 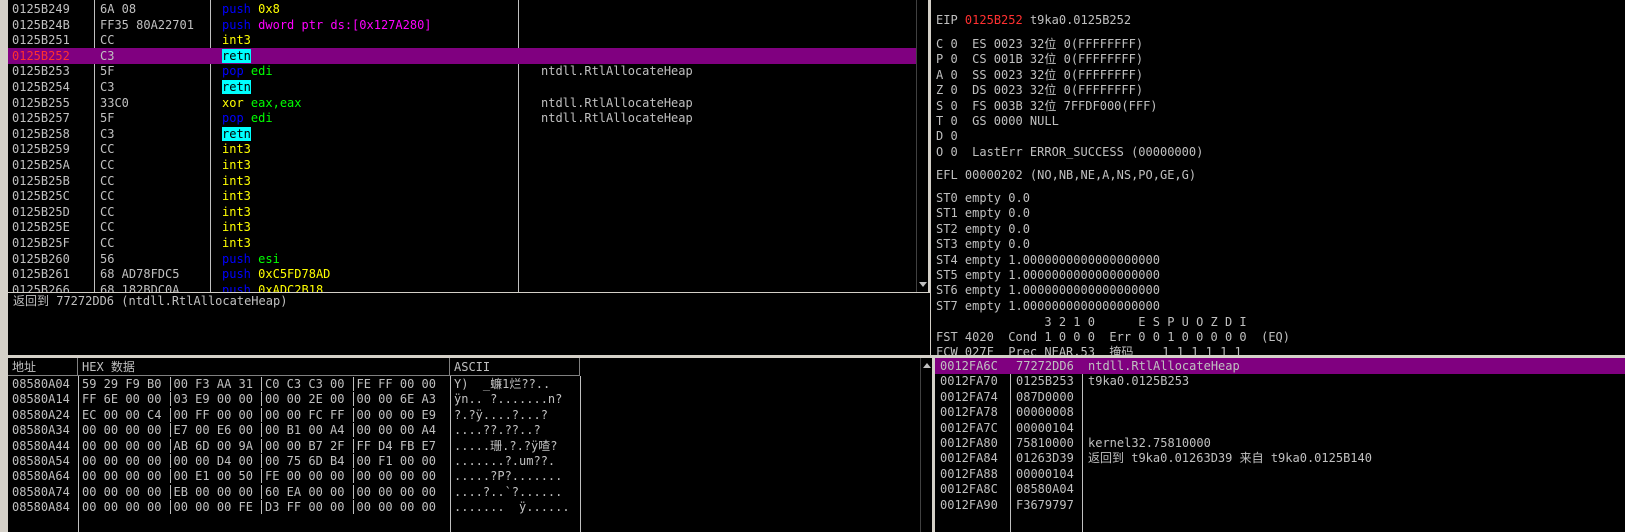 What do you see at coordinates (997, 121) in the screenshot?
I see `flag-register-line: T 0 GS 0000 NULL` at bounding box center [997, 121].